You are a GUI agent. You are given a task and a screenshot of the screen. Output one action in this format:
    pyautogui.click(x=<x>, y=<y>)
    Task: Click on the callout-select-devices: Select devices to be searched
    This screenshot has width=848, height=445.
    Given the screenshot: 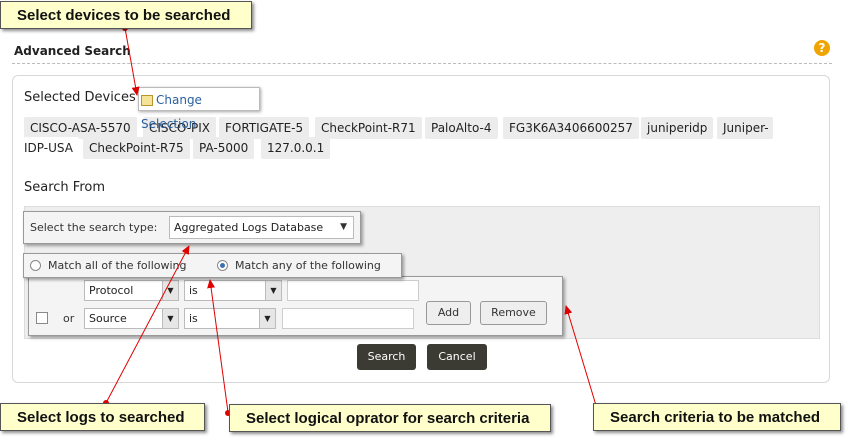 What is the action you would take?
    pyautogui.click(x=126, y=15)
    